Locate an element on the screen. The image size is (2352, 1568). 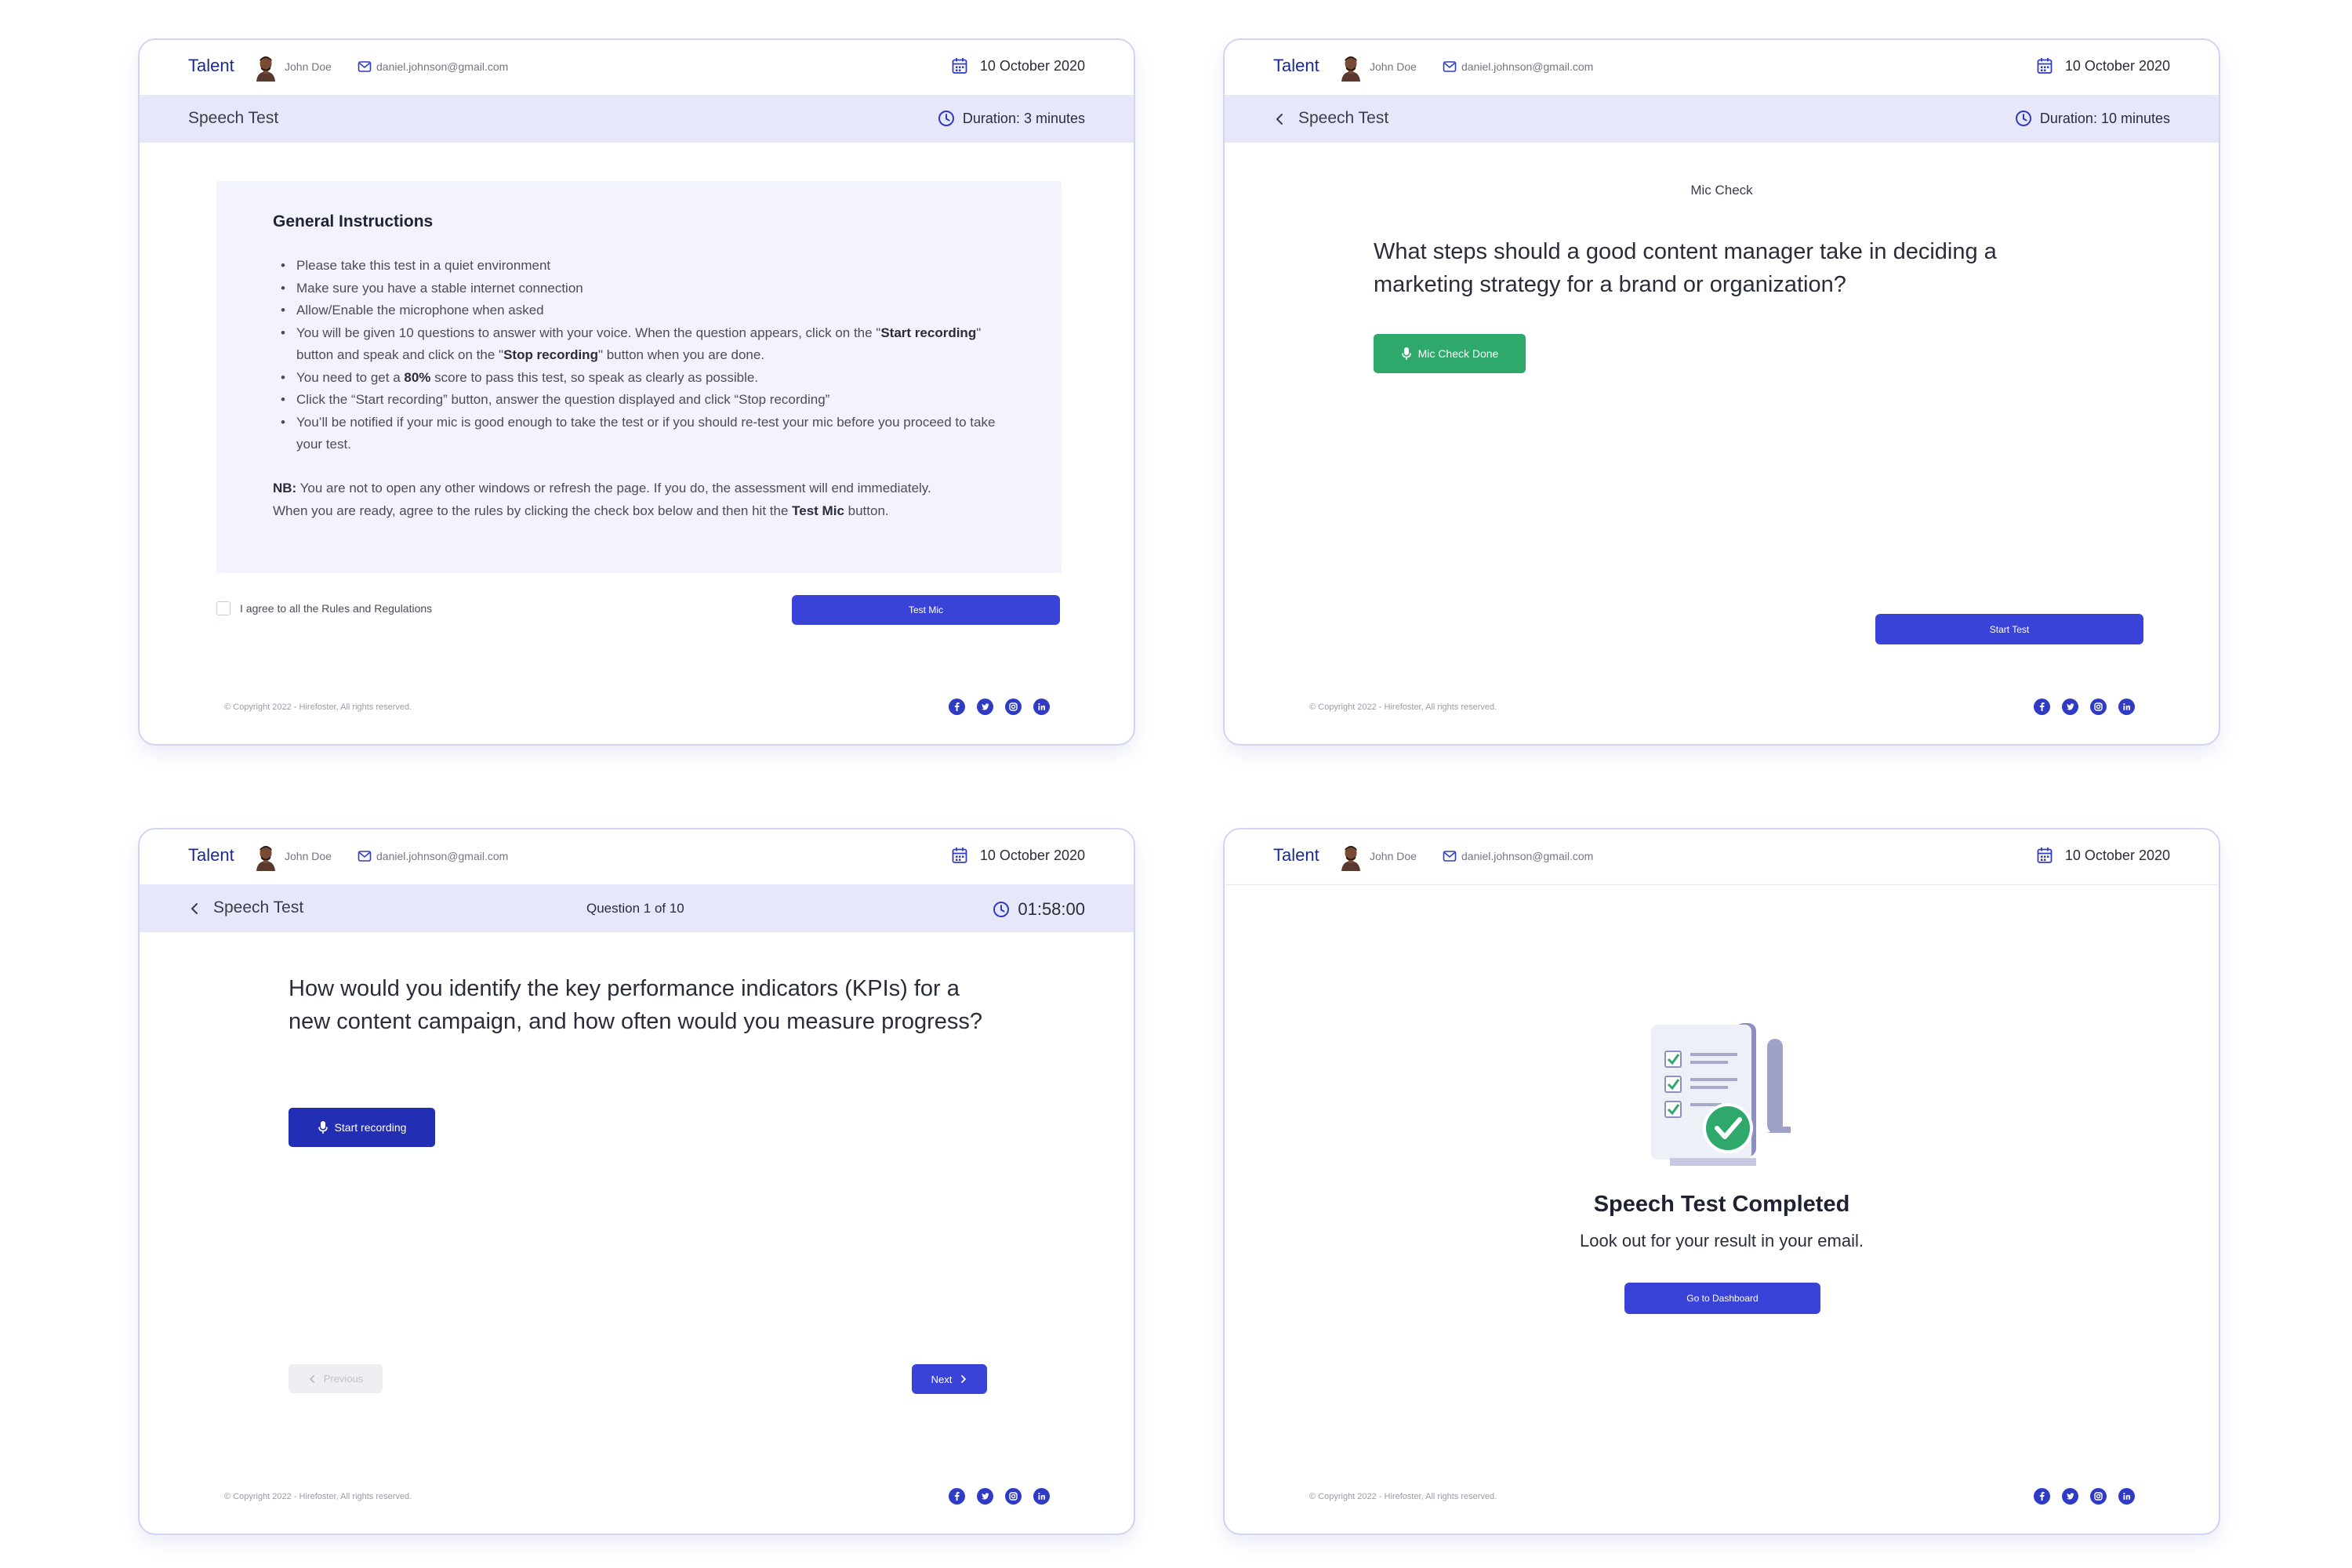
sub-header: Speech Test Duration: 3 minutes is located at coordinates (637, 119).